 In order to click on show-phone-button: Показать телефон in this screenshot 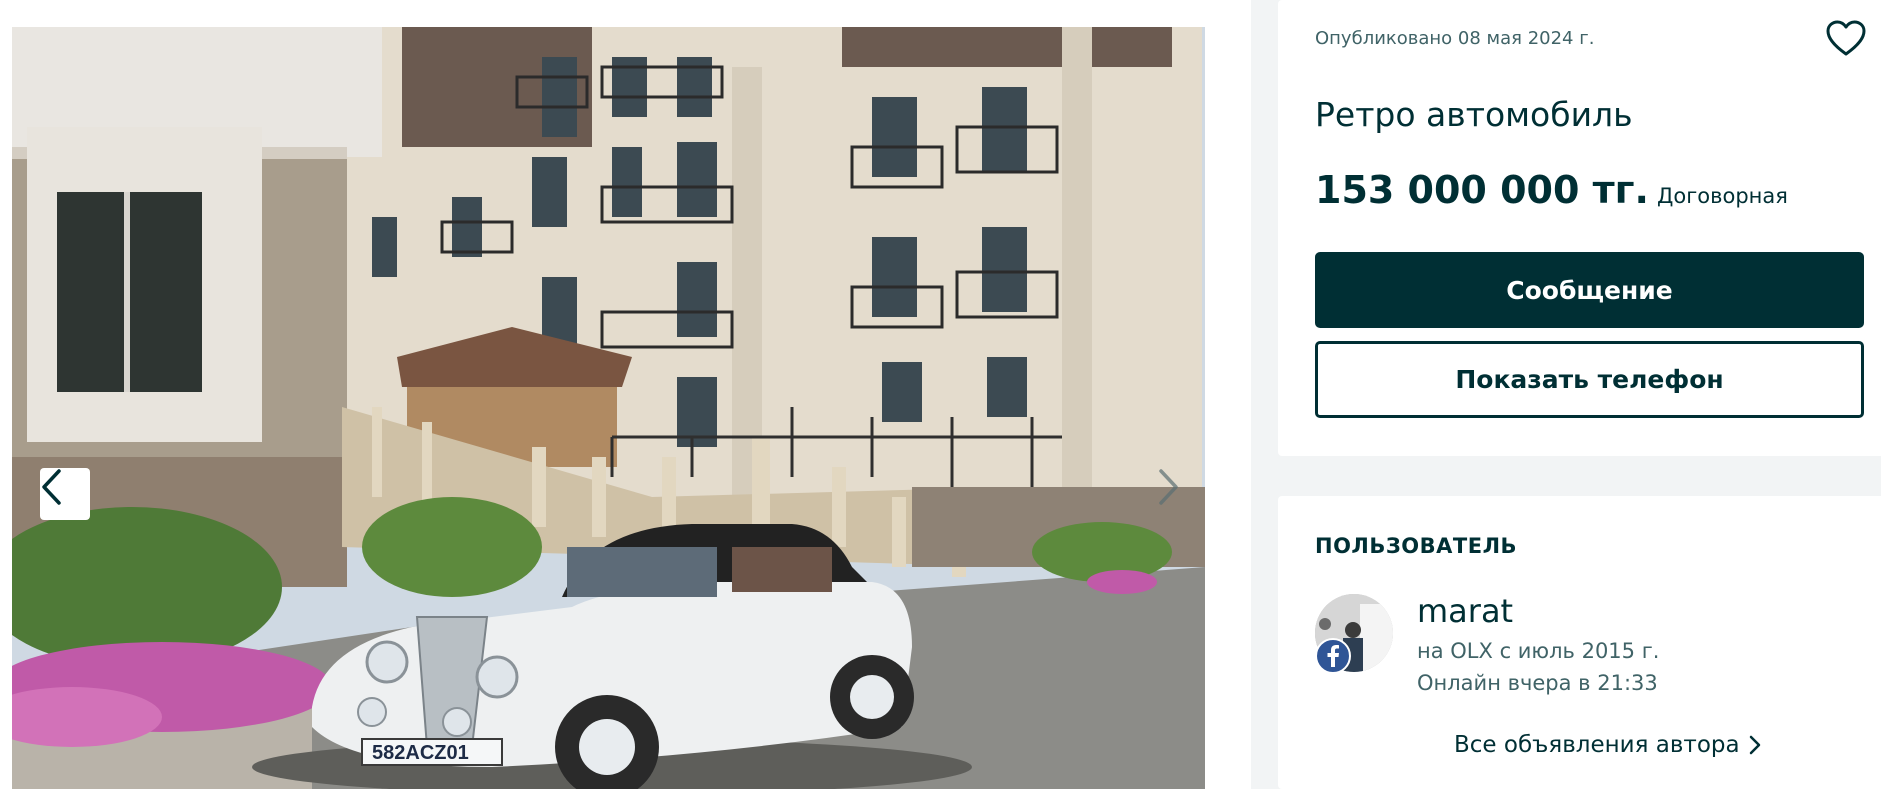, I will do `click(1589, 379)`.